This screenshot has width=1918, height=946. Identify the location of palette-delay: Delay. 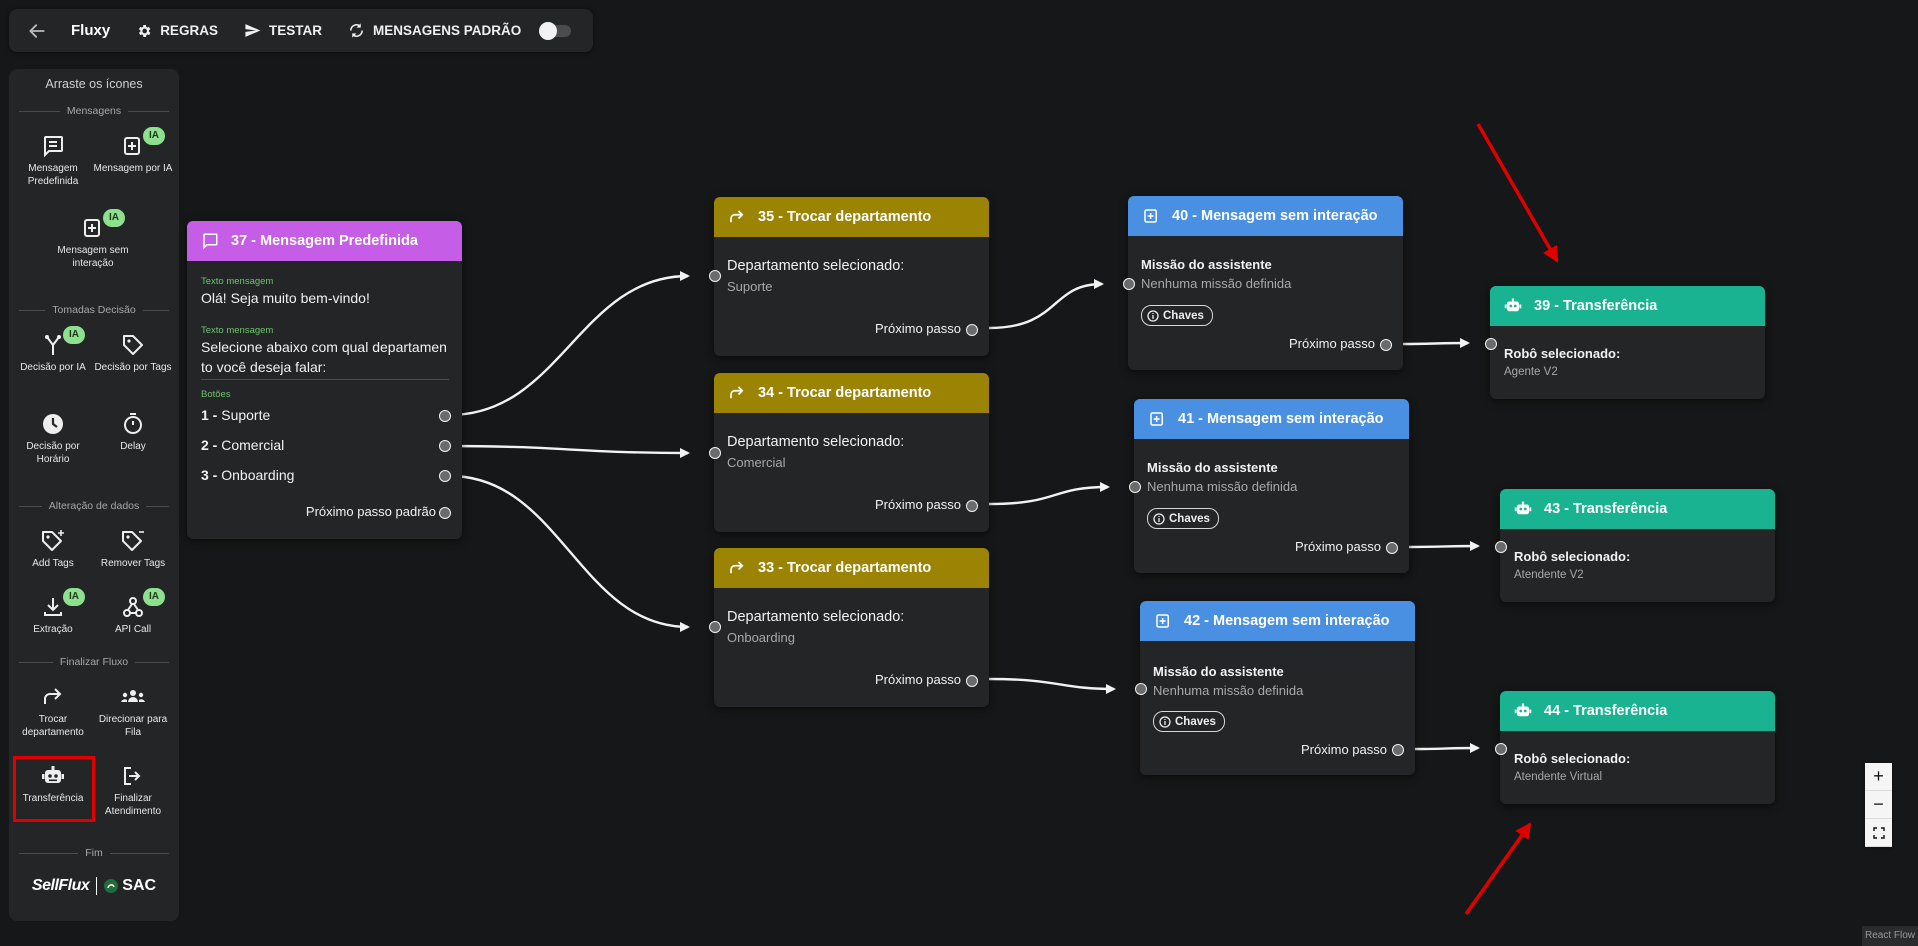
(133, 432).